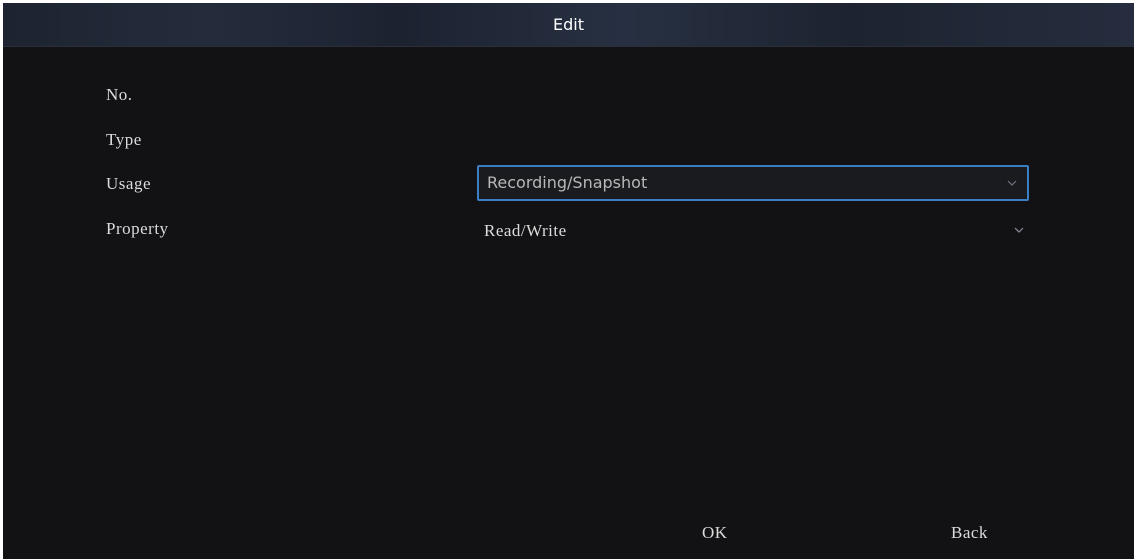 The image size is (1134, 559). I want to click on dialog-title: Edit, so click(568, 24).